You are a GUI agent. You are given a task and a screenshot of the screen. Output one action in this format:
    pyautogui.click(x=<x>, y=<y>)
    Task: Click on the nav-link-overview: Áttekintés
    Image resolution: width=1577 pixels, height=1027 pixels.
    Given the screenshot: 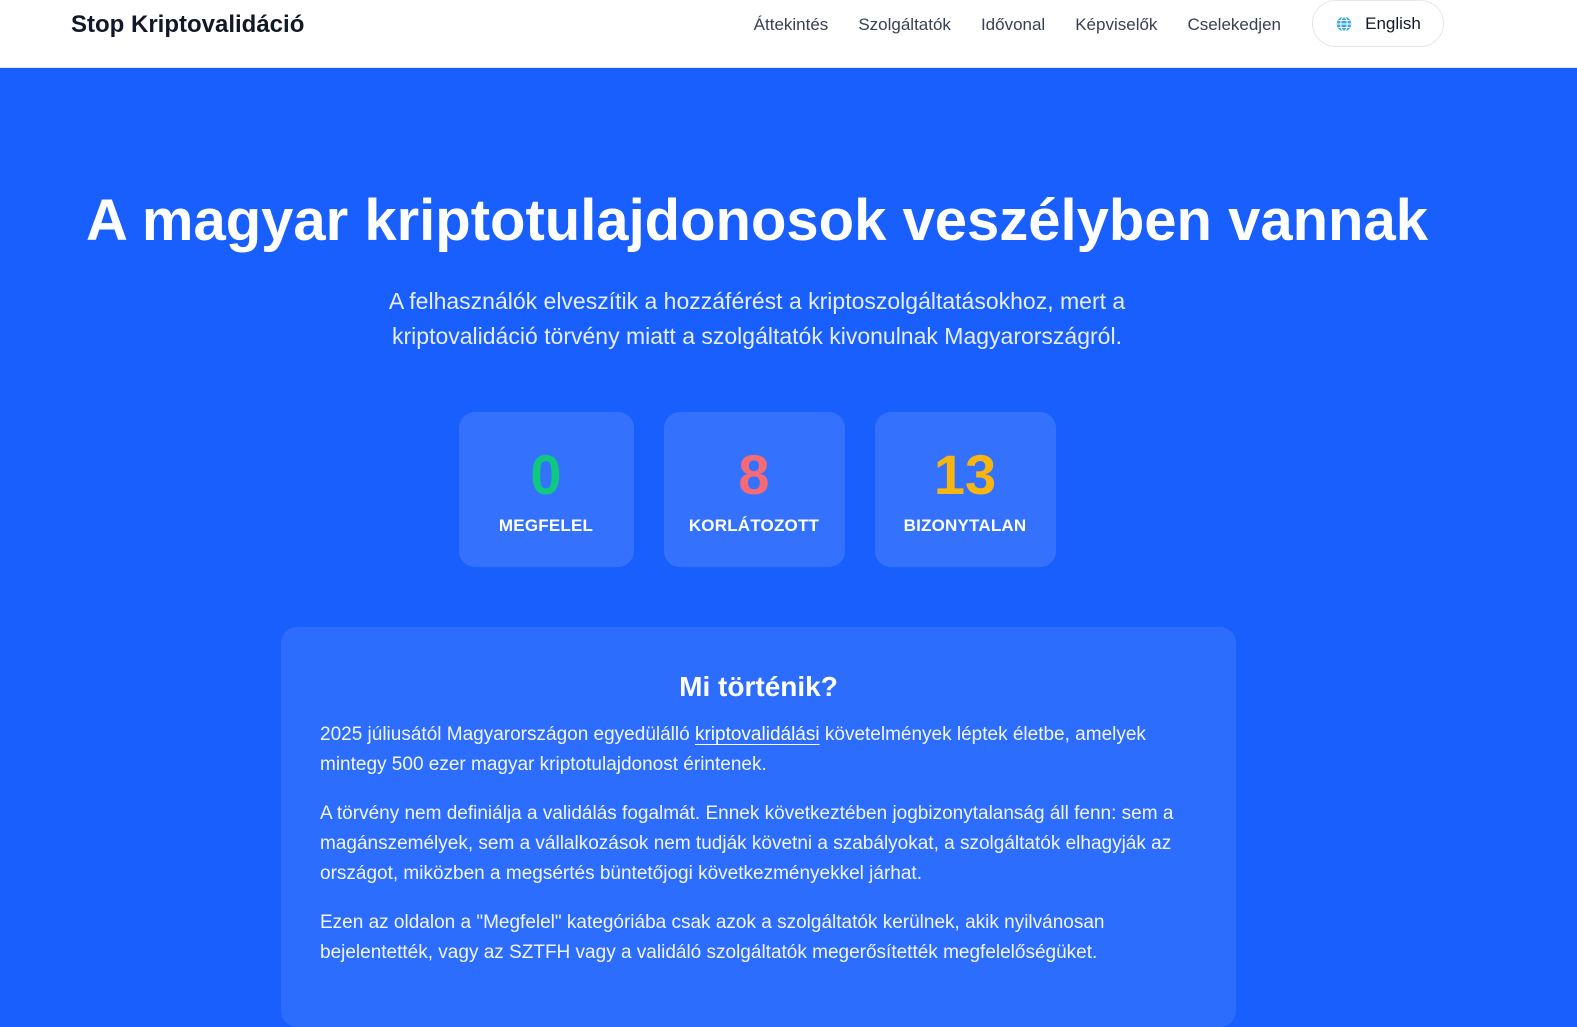 What is the action you would take?
    pyautogui.click(x=791, y=25)
    